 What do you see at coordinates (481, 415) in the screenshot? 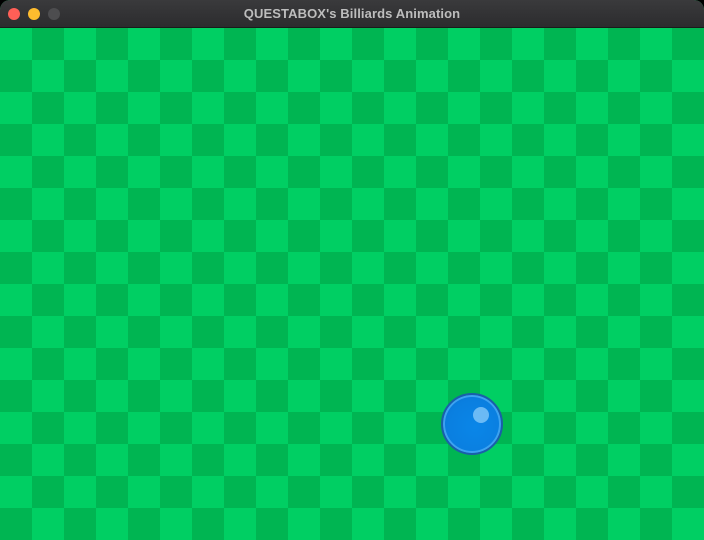
I see `ball-highlight` at bounding box center [481, 415].